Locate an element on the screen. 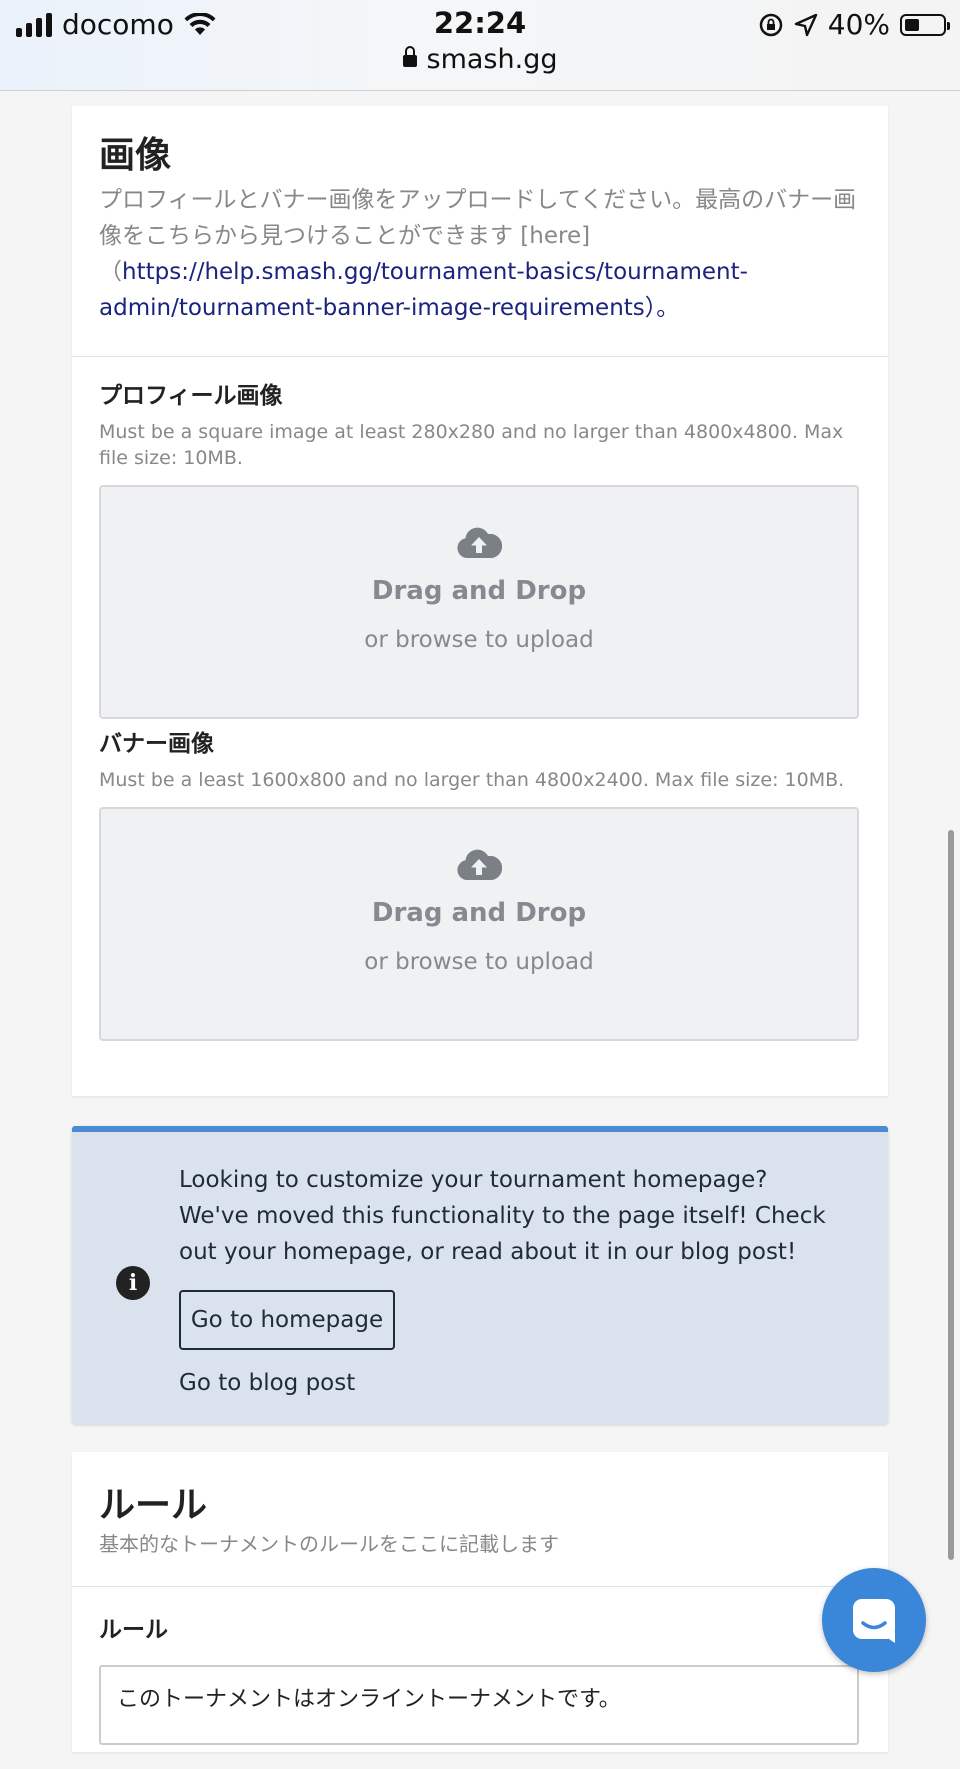  rules-field-label: ルール is located at coordinates (133, 1630).